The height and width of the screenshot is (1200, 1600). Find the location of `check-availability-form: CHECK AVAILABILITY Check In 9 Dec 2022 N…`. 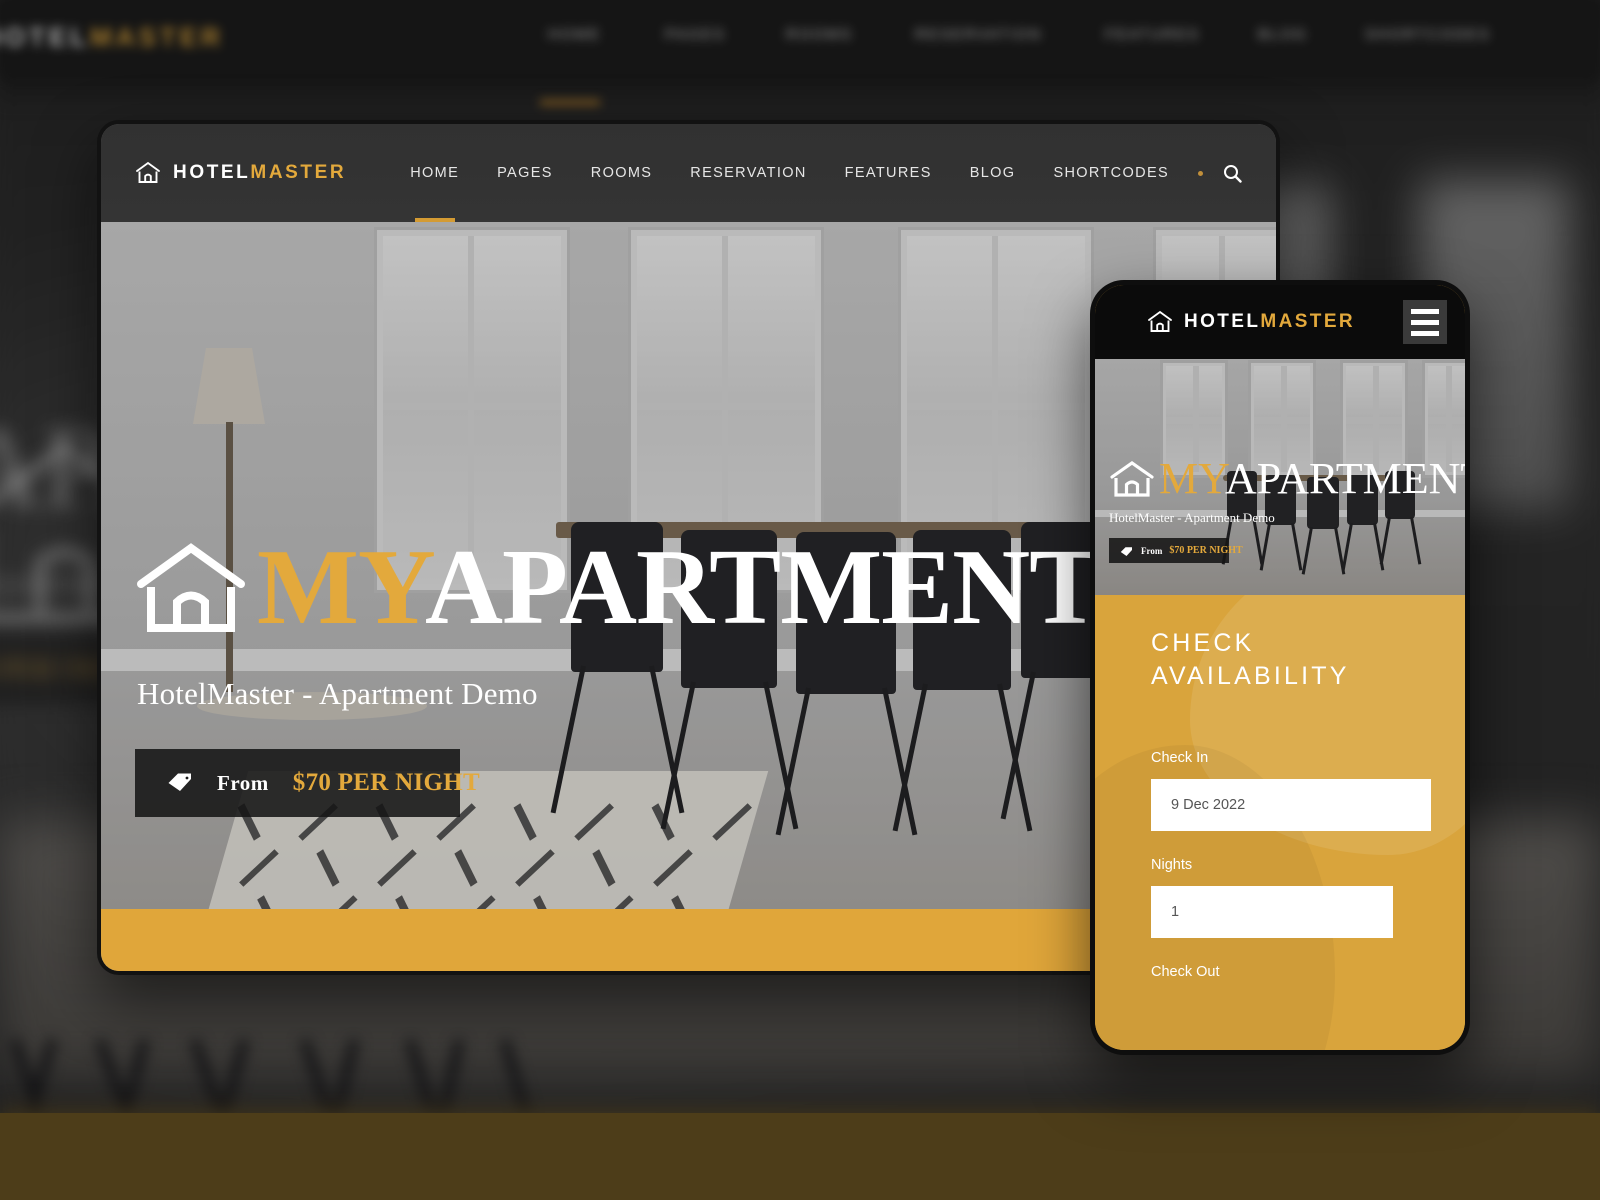

check-availability-form: CHECK AVAILABILITY Check In 9 Dec 2022 N… is located at coordinates (1280, 822).